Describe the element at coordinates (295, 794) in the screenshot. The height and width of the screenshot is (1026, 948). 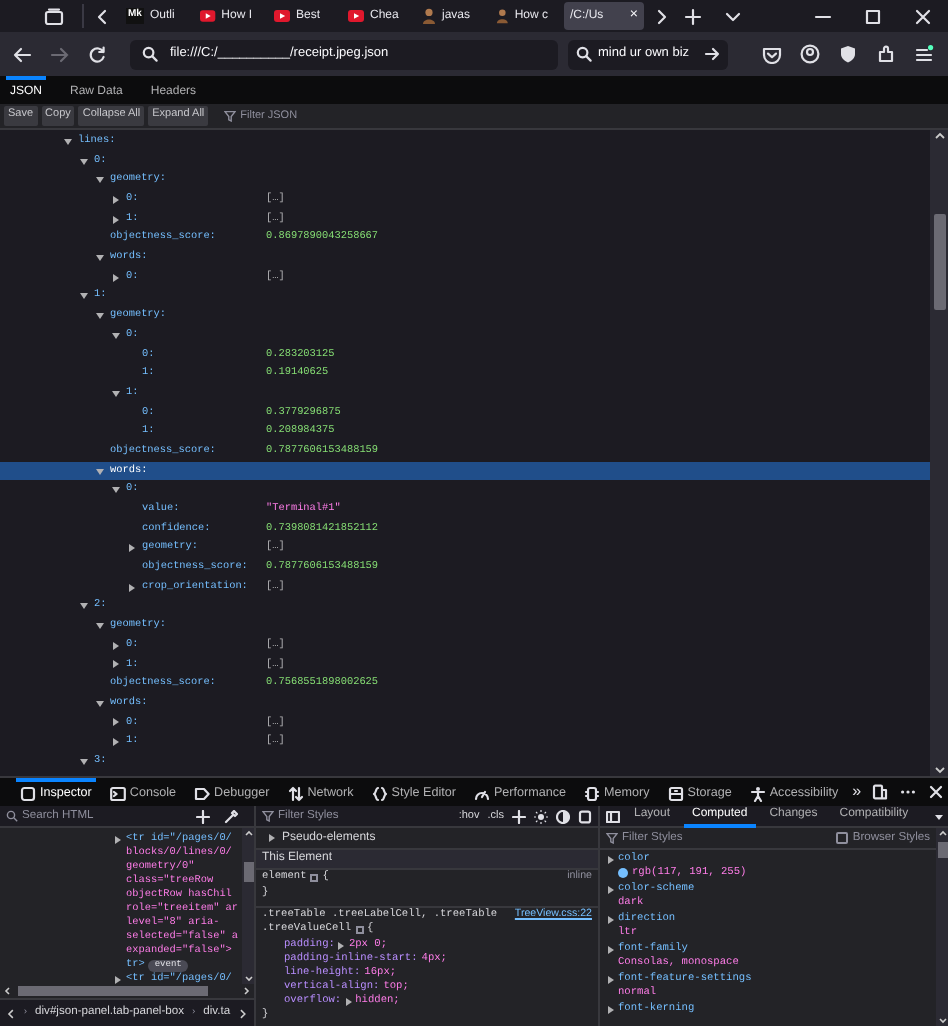
I see `network-icon` at that location.